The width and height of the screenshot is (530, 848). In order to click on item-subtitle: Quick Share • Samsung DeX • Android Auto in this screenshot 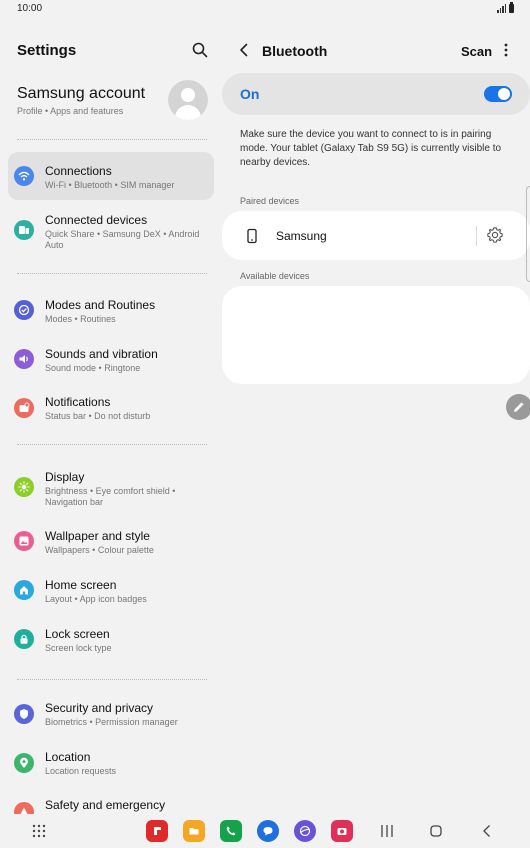, I will do `click(122, 239)`.